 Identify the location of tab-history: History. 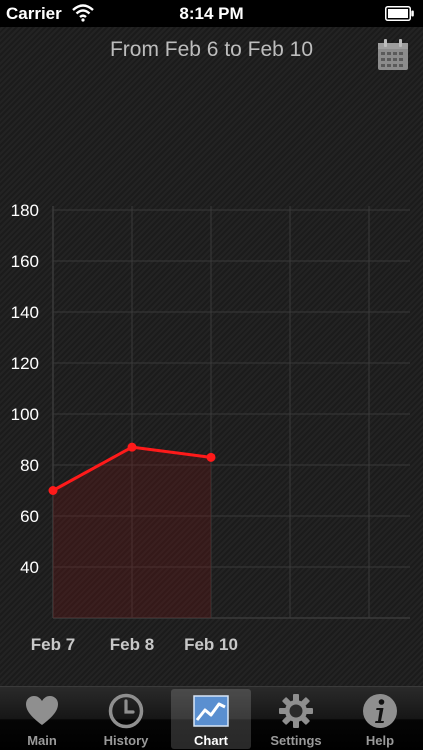
(126, 719).